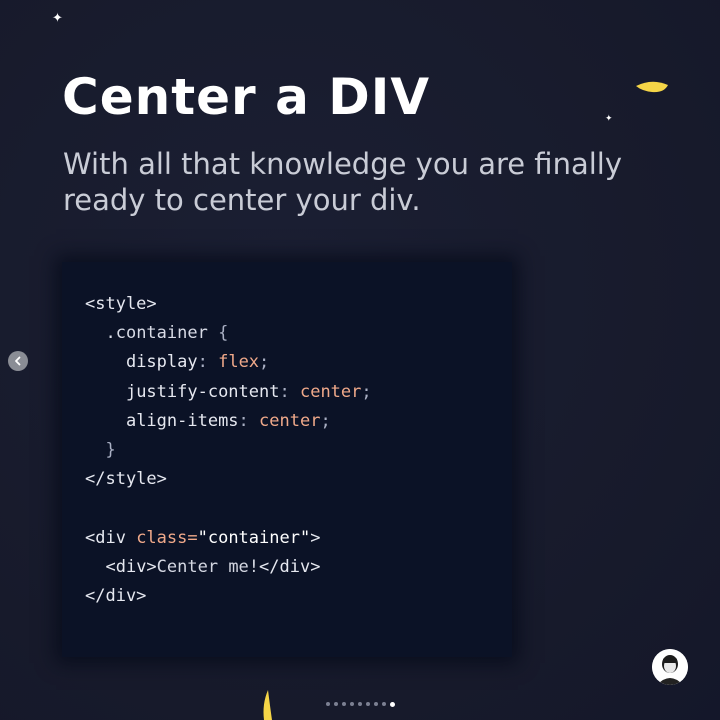 The width and height of the screenshot is (720, 720). What do you see at coordinates (167, 537) in the screenshot?
I see `code-token: class=` at bounding box center [167, 537].